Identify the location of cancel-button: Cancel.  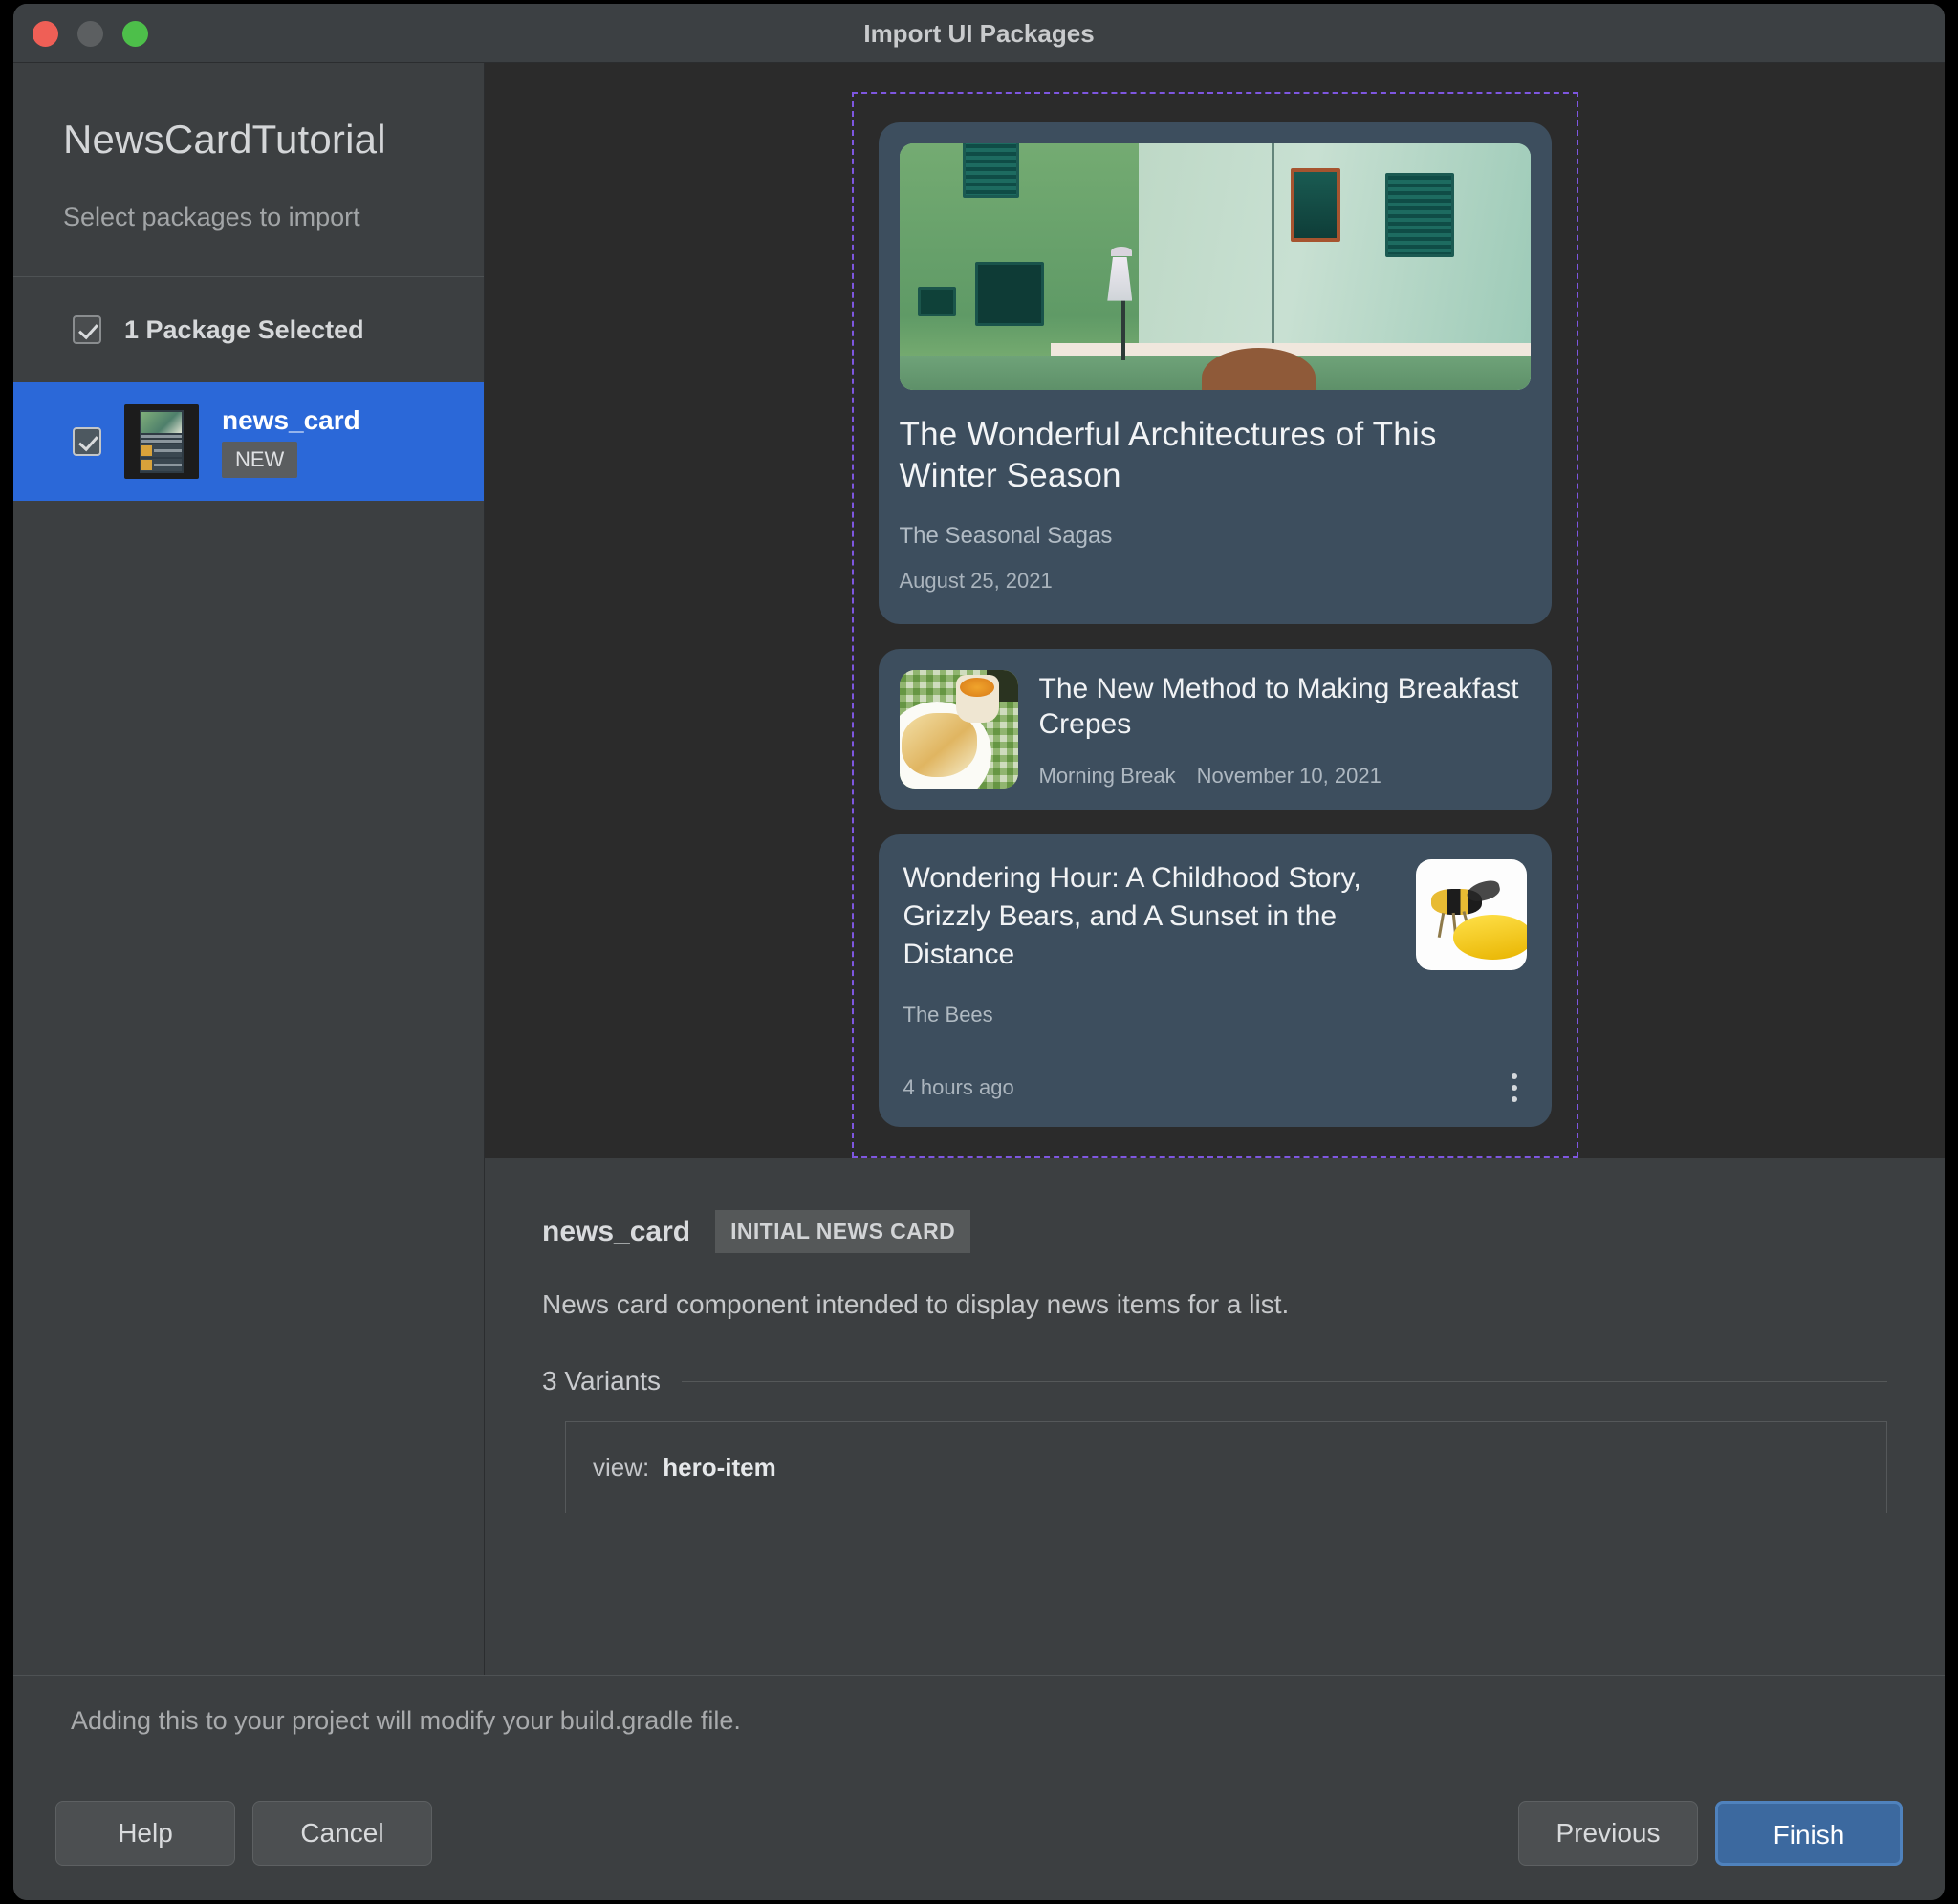
(342, 1834).